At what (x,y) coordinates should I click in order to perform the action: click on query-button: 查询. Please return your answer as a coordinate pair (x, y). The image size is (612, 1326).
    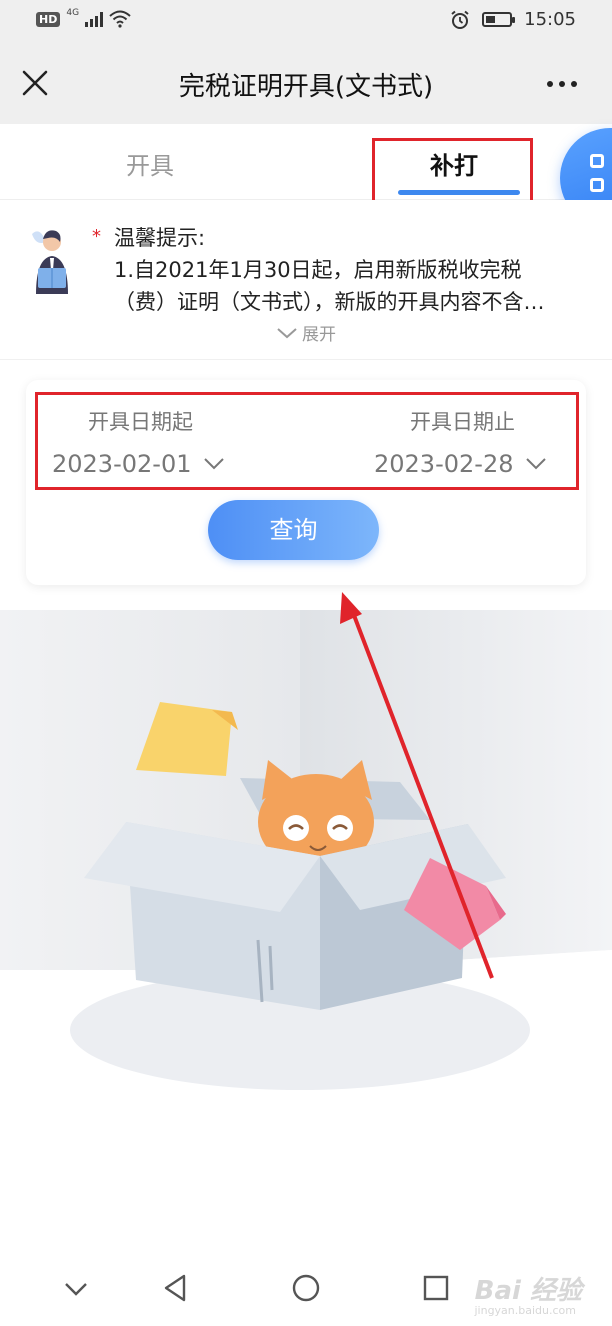
    Looking at the image, I should click on (293, 530).